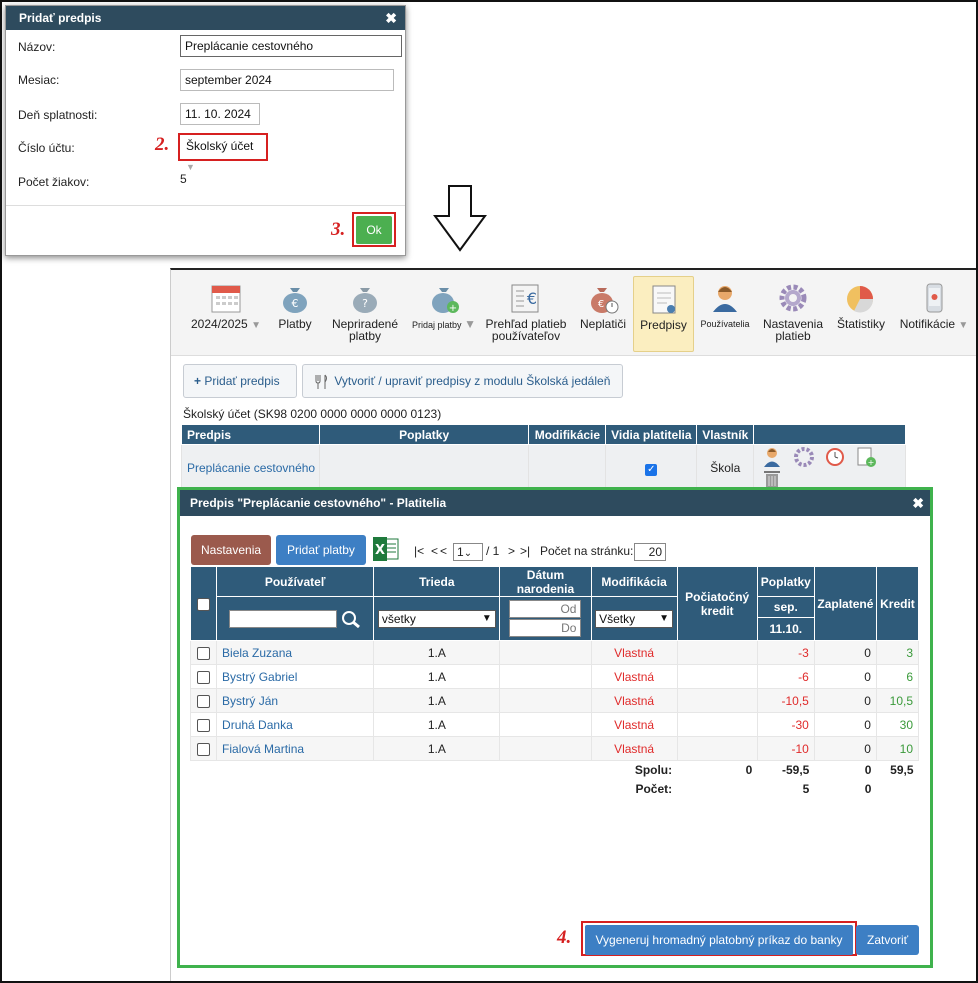 This screenshot has width=978, height=983. Describe the element at coordinates (351, 619) in the screenshot. I see `search-icon` at that location.